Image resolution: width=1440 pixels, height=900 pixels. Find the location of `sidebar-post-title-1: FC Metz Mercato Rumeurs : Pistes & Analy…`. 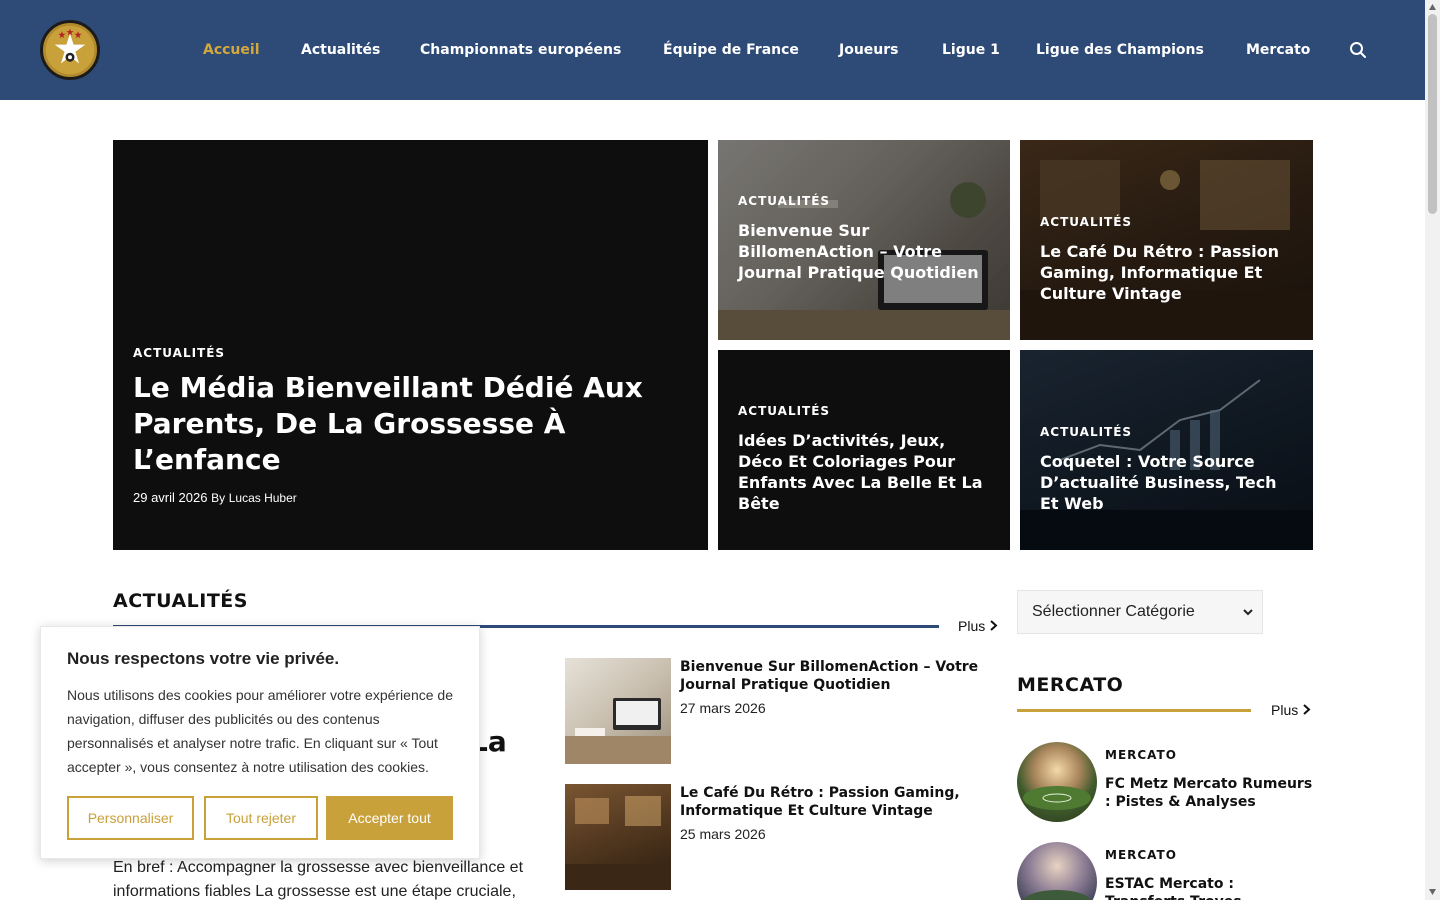

sidebar-post-title-1: FC Metz Mercato Rumeurs : Pistes & Analy… is located at coordinates (1210, 793).